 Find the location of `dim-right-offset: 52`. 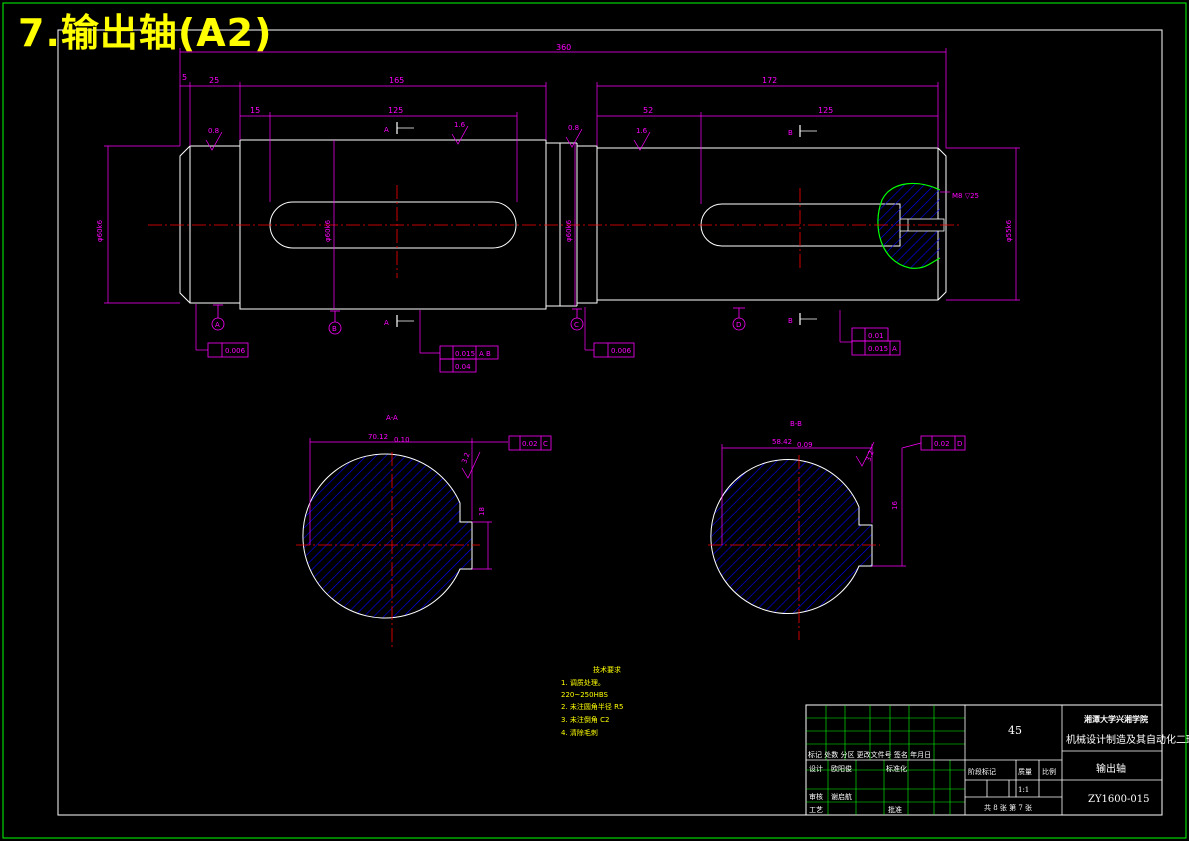

dim-right-offset: 52 is located at coordinates (648, 110).